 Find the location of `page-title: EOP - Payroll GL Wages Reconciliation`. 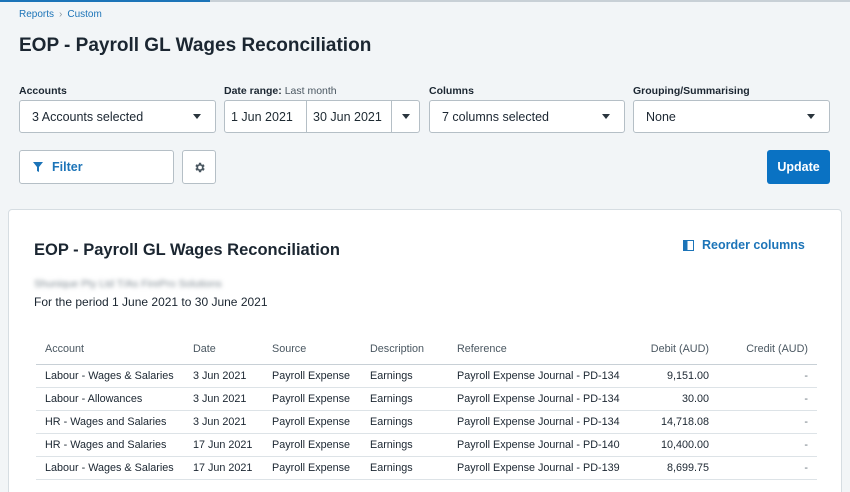

page-title: EOP - Payroll GL Wages Reconciliation is located at coordinates (195, 45).